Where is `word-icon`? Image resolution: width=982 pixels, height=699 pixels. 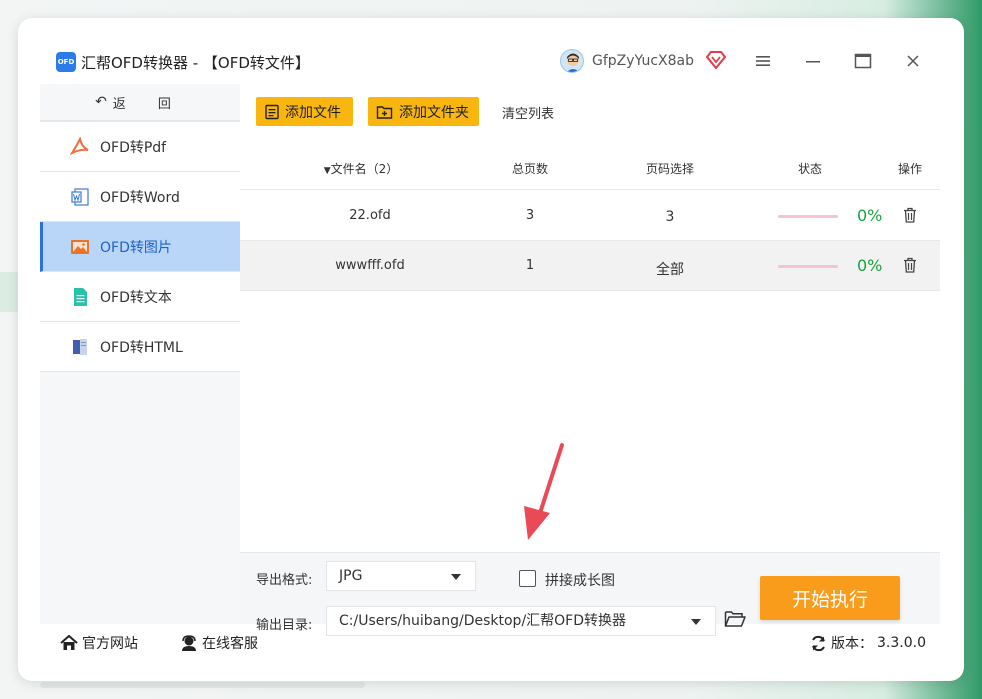
word-icon is located at coordinates (80, 196).